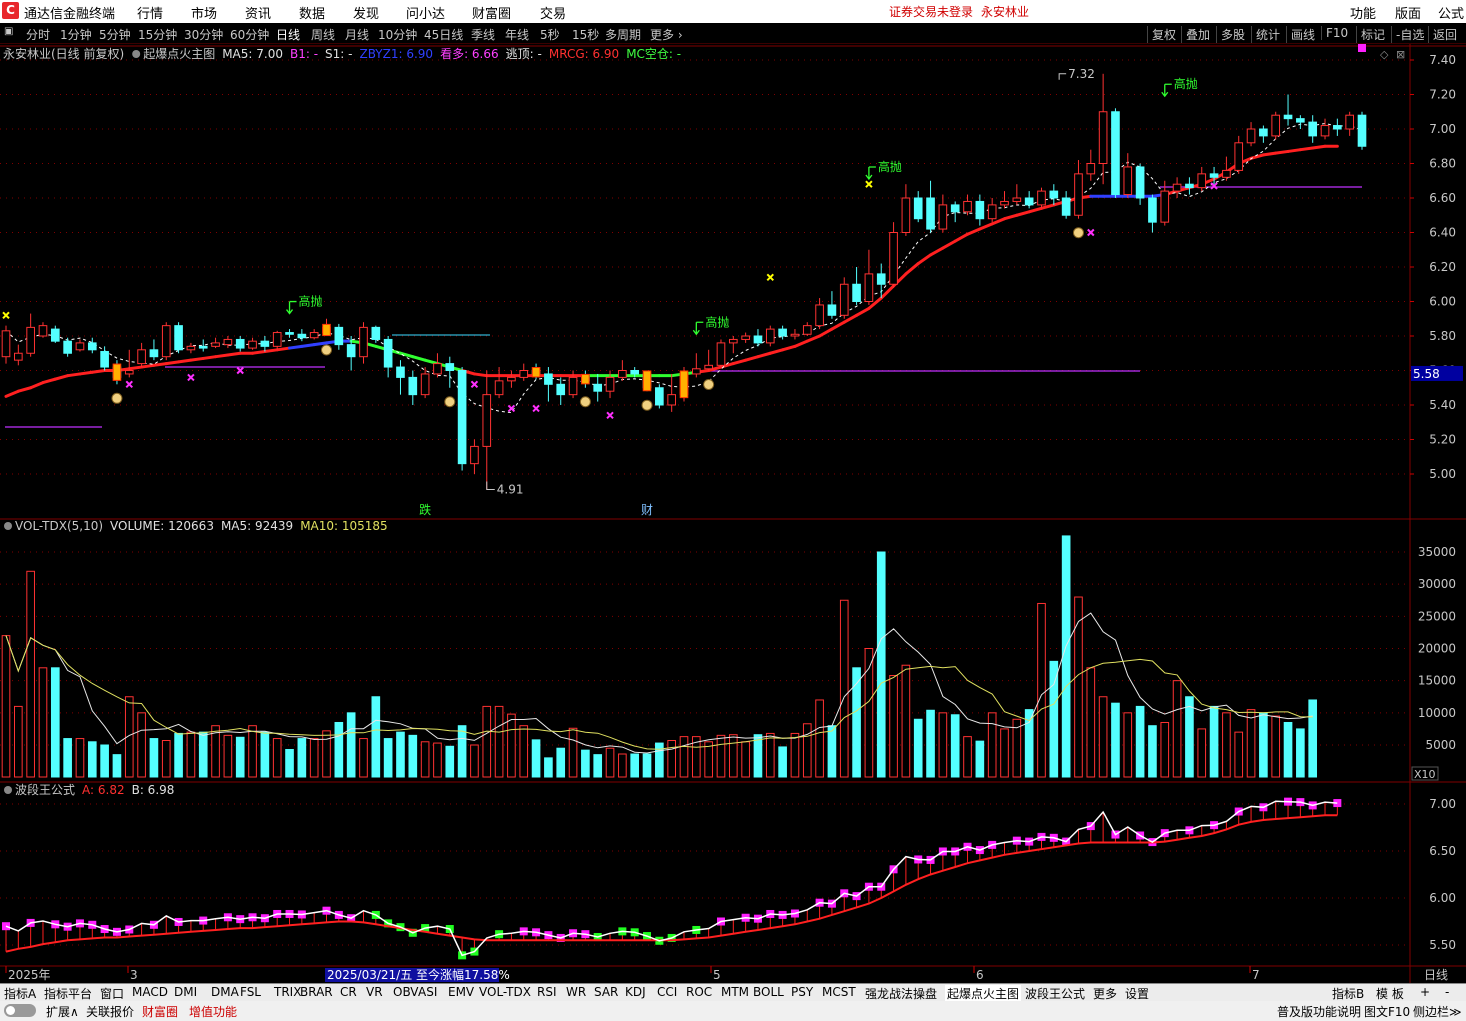 The image size is (1466, 1021). Describe the element at coordinates (213, 1011) in the screenshot. I see `status-addon: 增值功能` at that location.